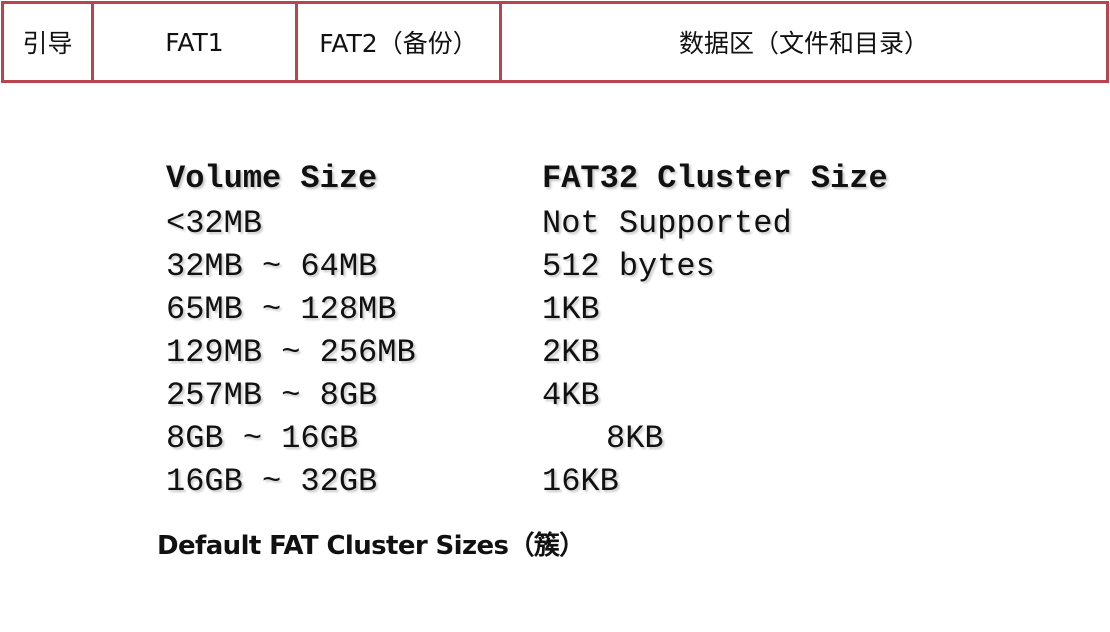 The height and width of the screenshot is (632, 1110). I want to click on volume-size-cell: <32MB, so click(214, 223).